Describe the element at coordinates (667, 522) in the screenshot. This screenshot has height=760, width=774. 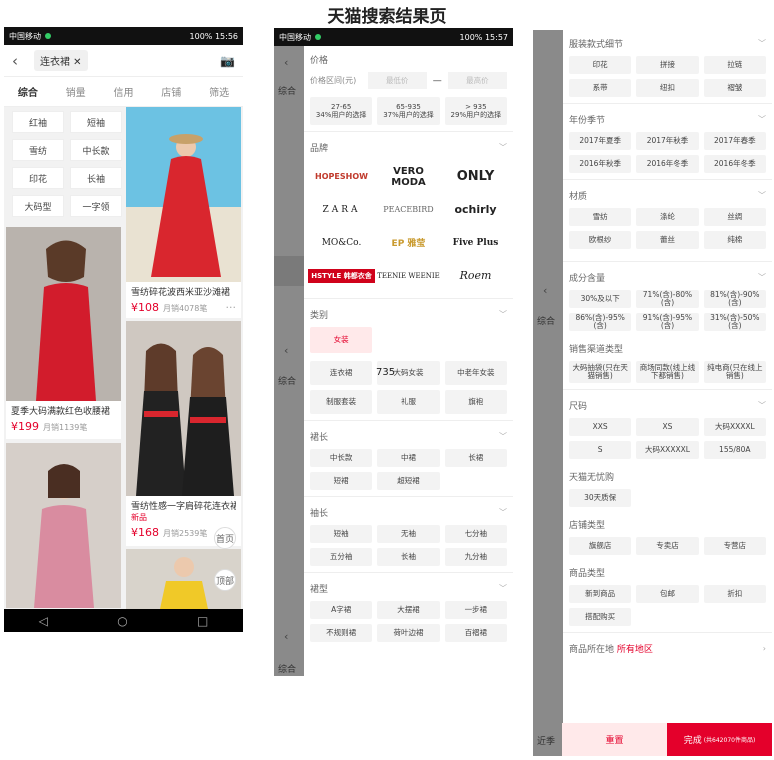
I see `store-section-title: 店铺类型` at that location.